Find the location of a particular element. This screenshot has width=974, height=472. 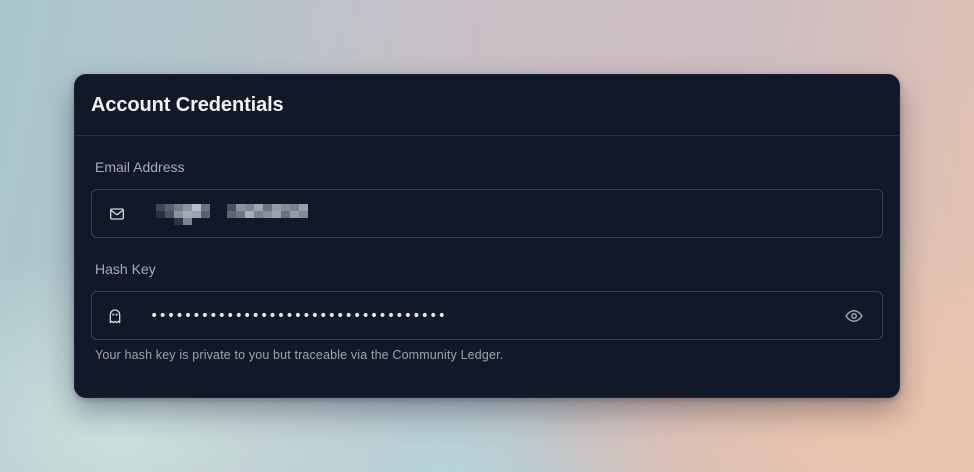

email-label: Email Address is located at coordinates (140, 167).